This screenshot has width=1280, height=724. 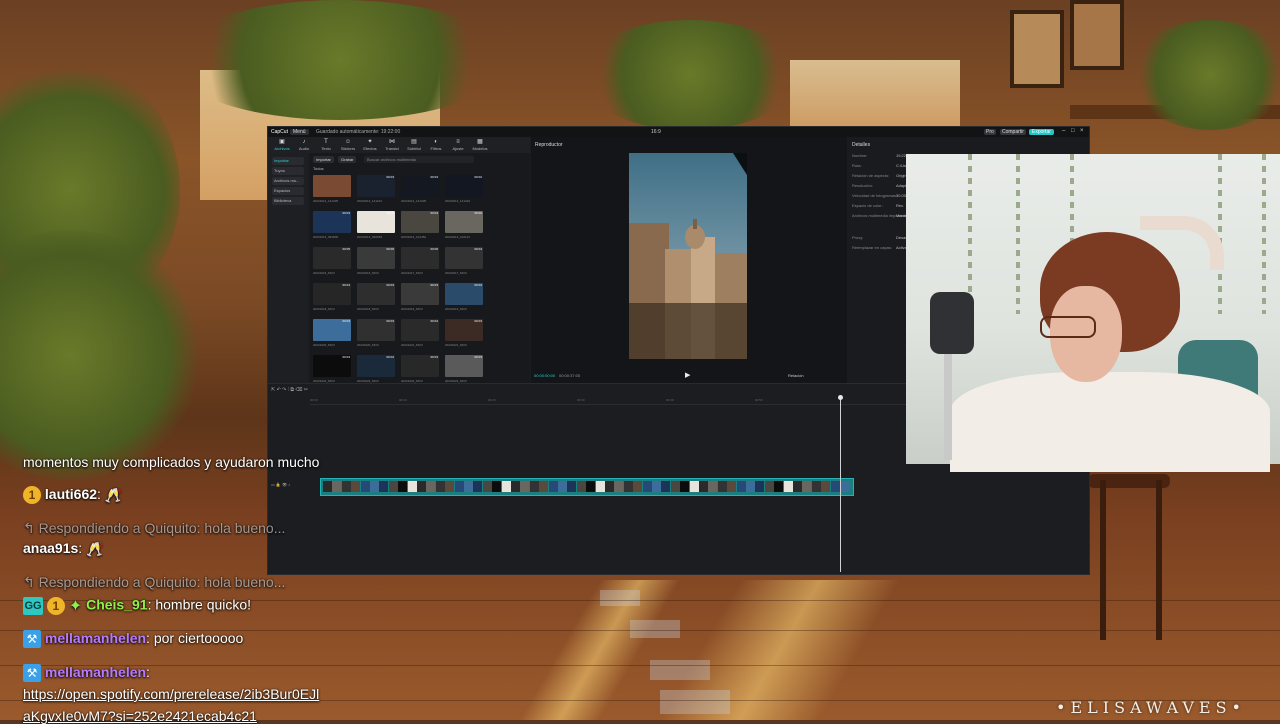 What do you see at coordinates (434, 249) in the screenshot?
I see `clip-duration: 00:06` at bounding box center [434, 249].